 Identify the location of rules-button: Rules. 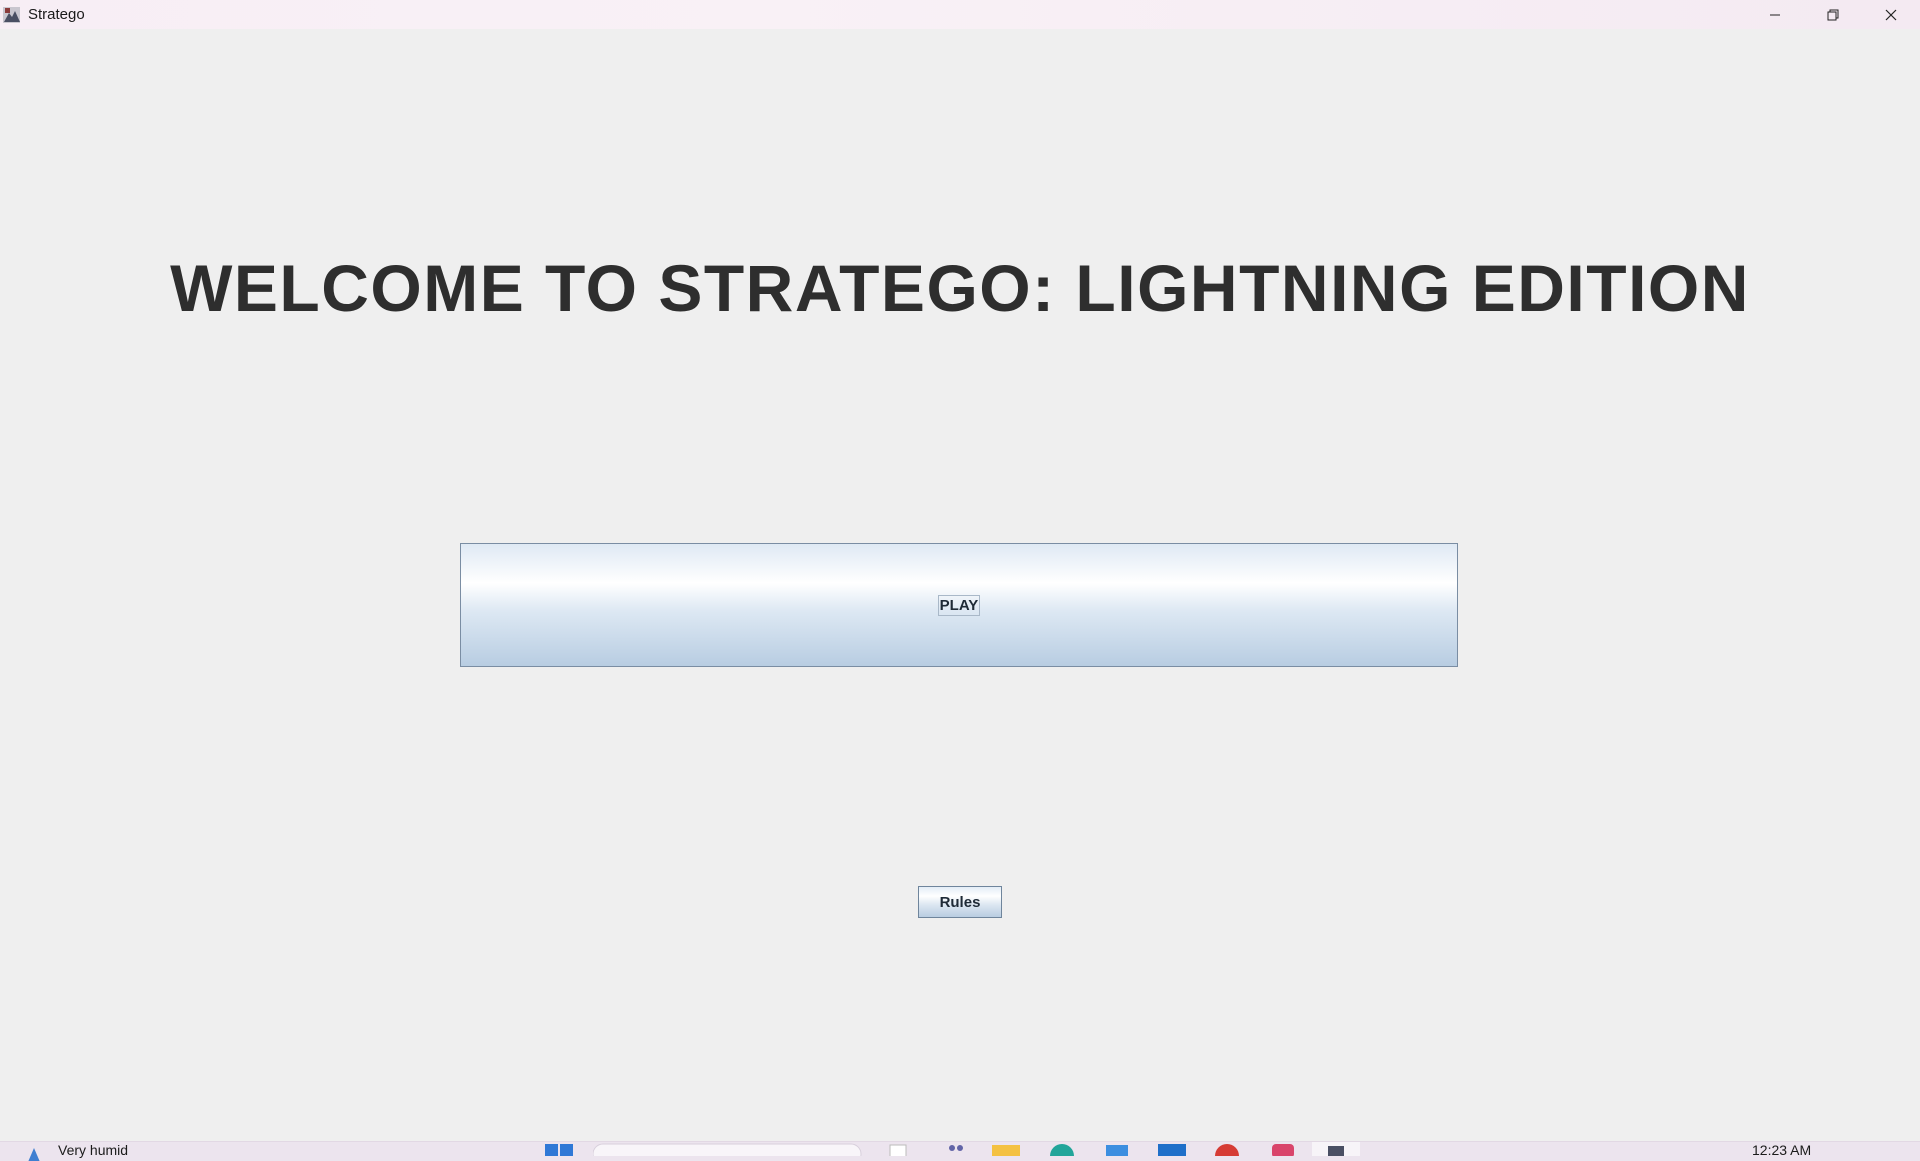
(960, 902).